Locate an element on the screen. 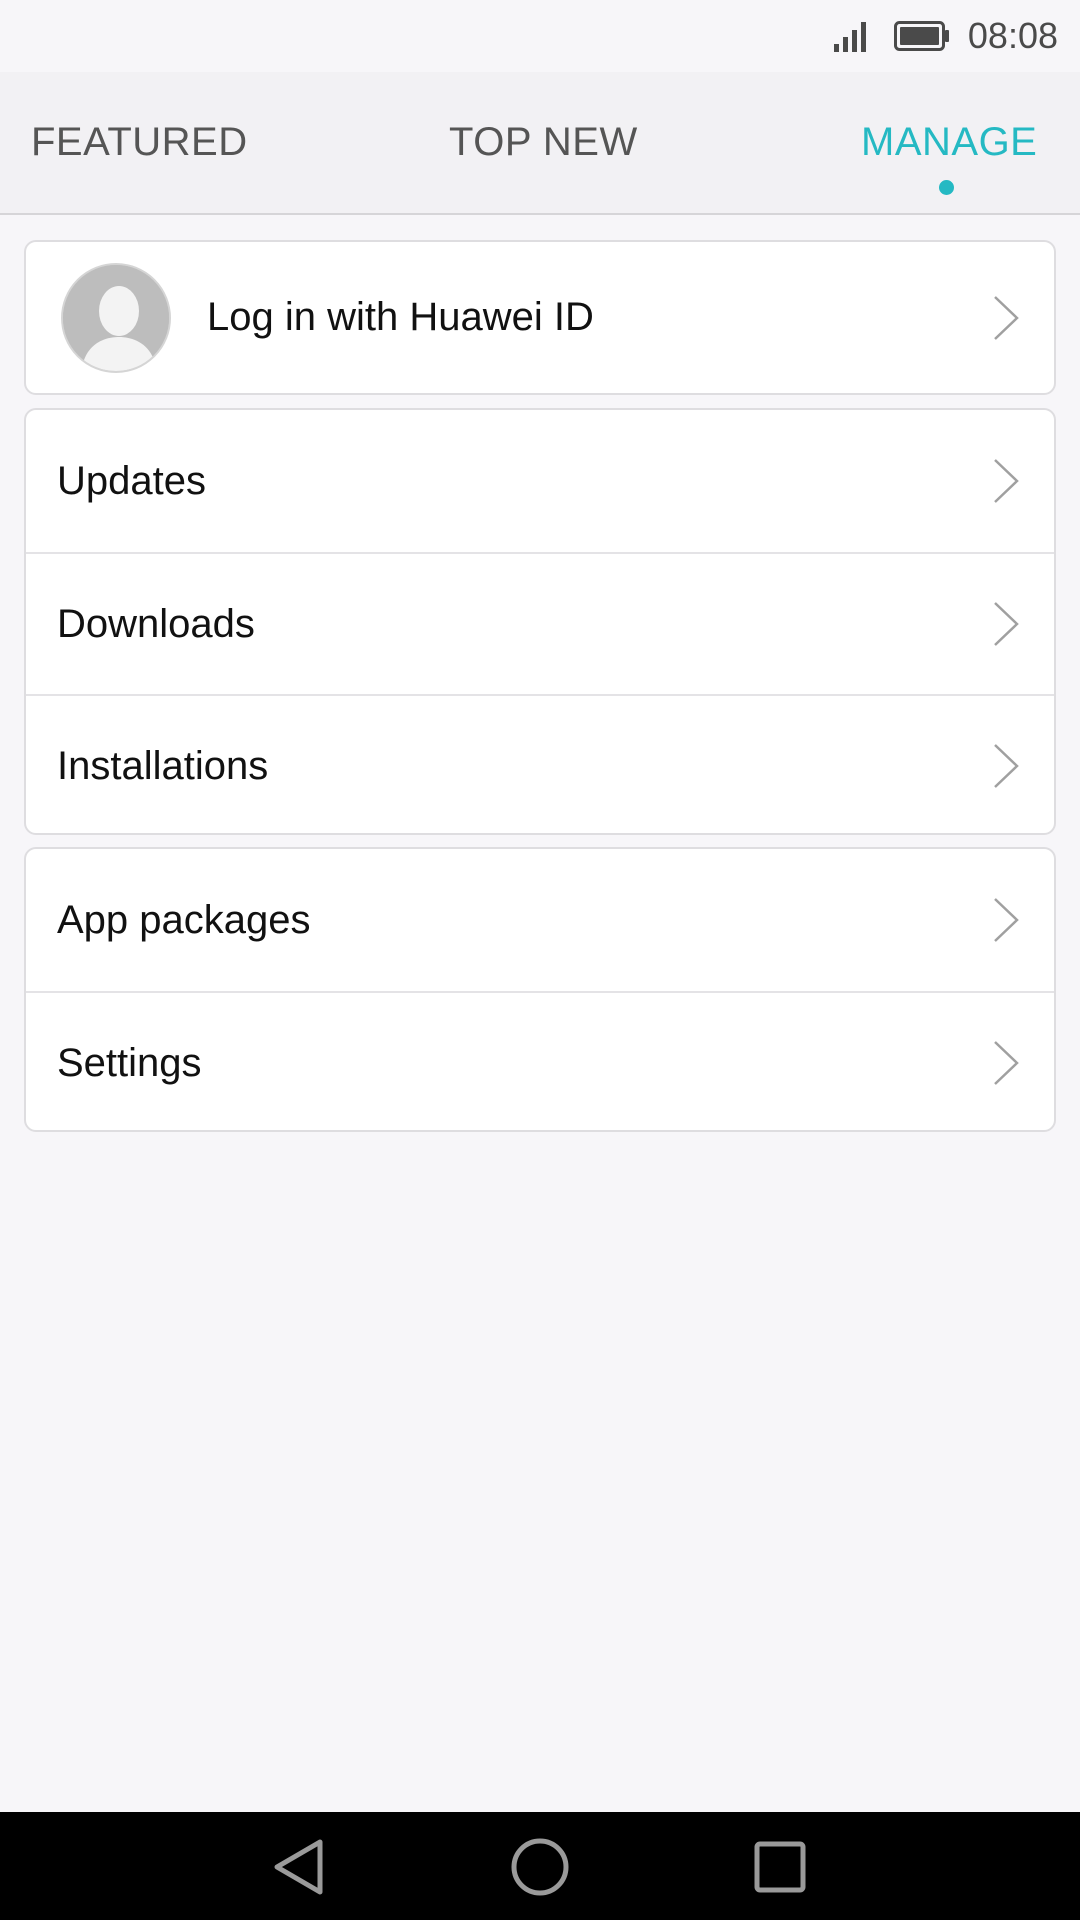 This screenshot has width=1080, height=1920. tab-top-new: TOP NEW is located at coordinates (543, 142).